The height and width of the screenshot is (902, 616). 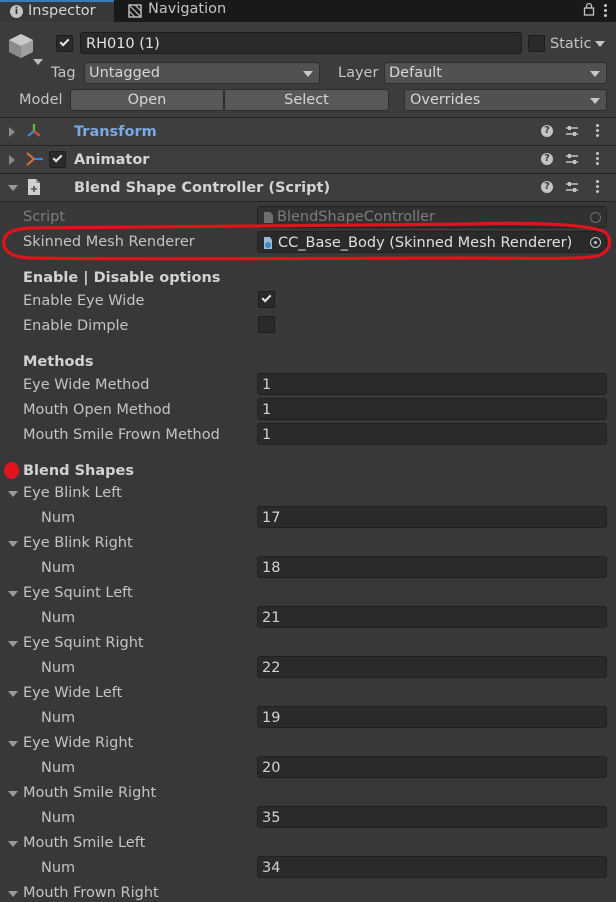 I want to click on tag-label: Tag, so click(x=63, y=73).